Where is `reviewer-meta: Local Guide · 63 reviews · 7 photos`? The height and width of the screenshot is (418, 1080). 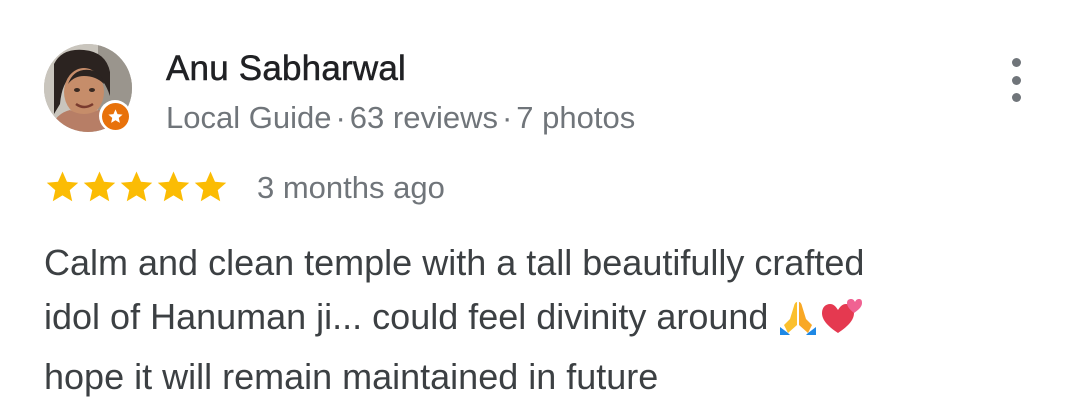 reviewer-meta: Local Guide · 63 reviews · 7 photos is located at coordinates (400, 118).